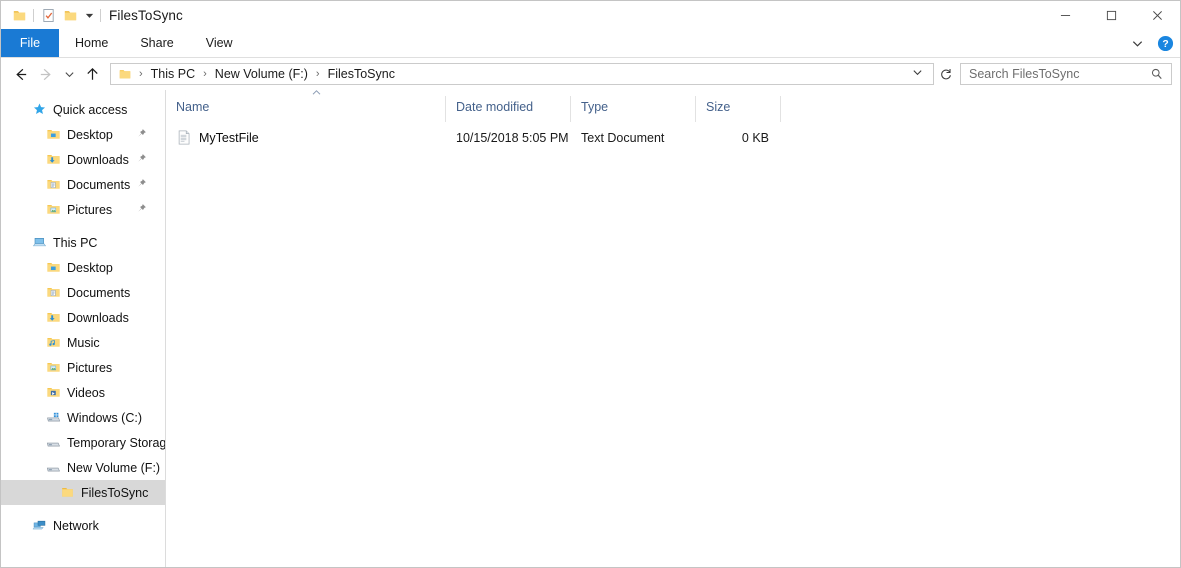  Describe the element at coordinates (361, 74) in the screenshot. I see `breadcrumb-item-filestosync: FilesToSync` at that location.